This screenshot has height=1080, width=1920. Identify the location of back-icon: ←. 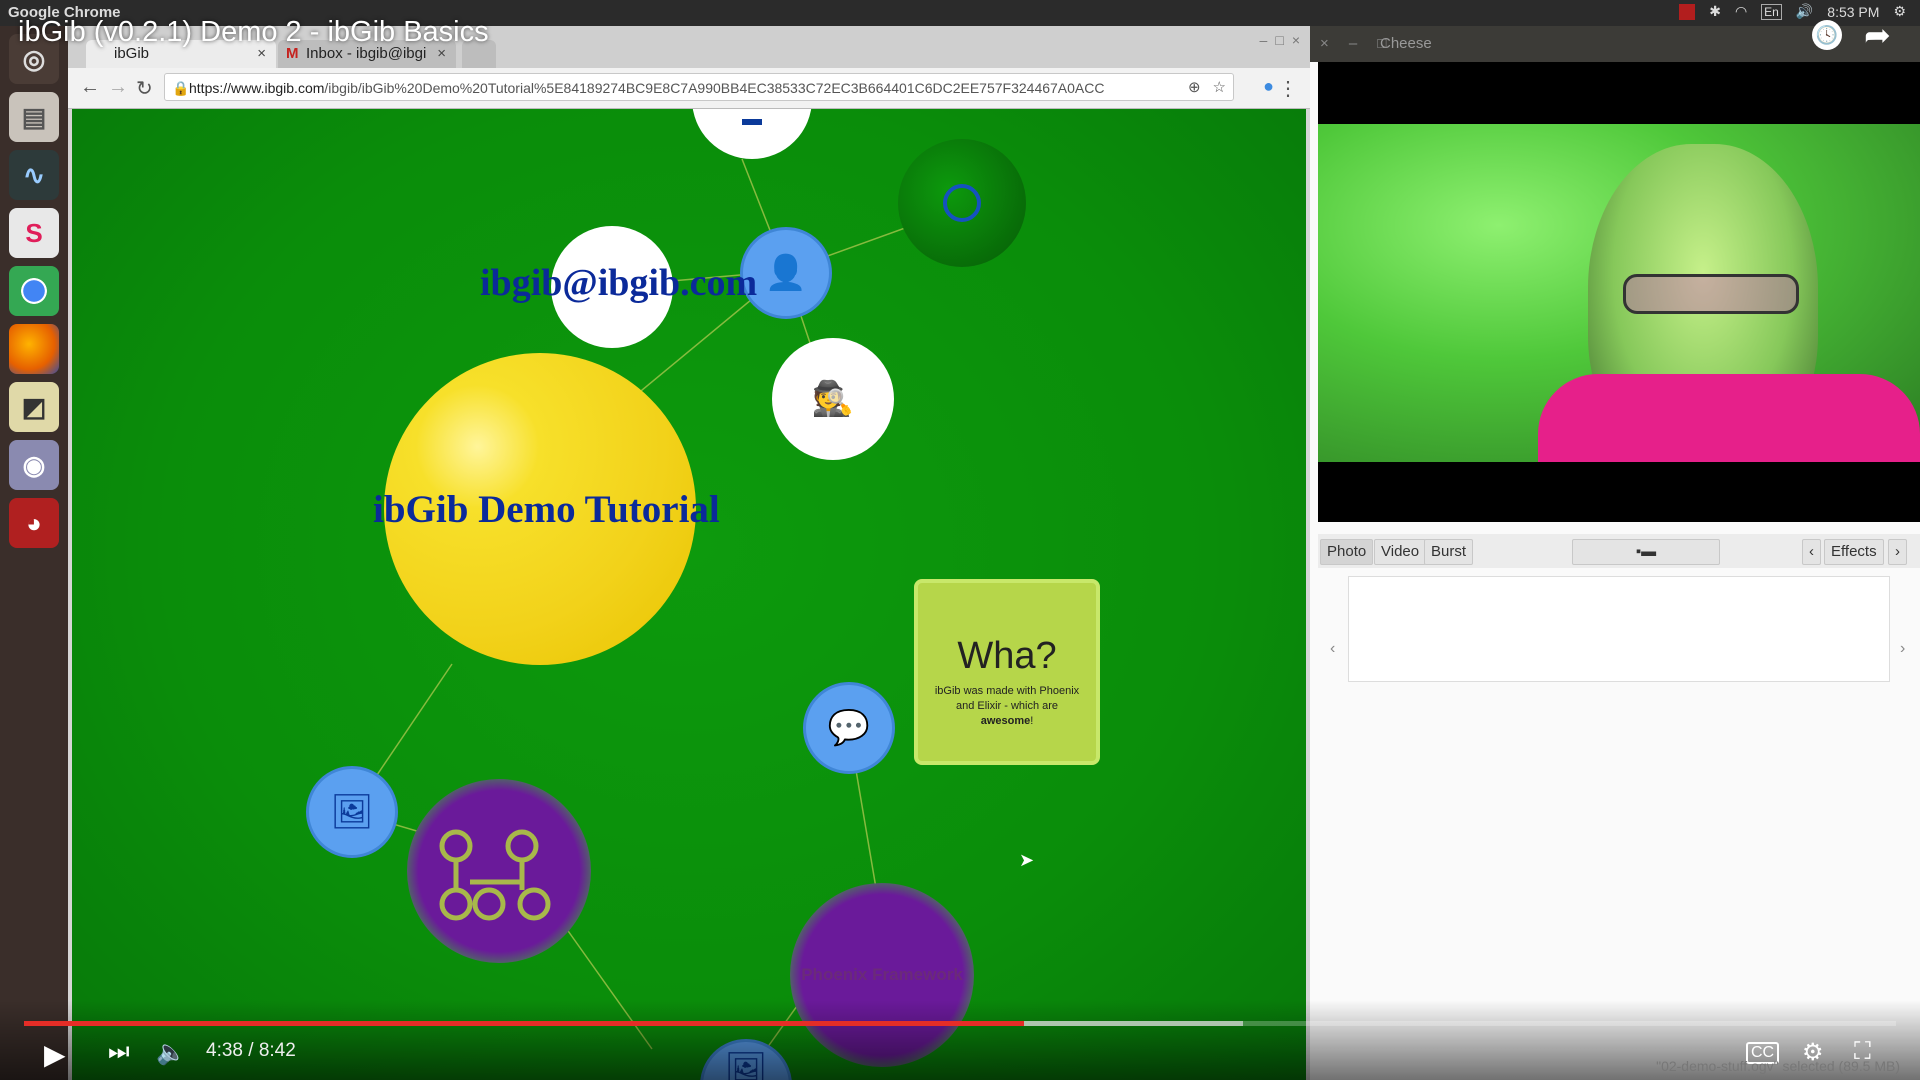
(90, 87).